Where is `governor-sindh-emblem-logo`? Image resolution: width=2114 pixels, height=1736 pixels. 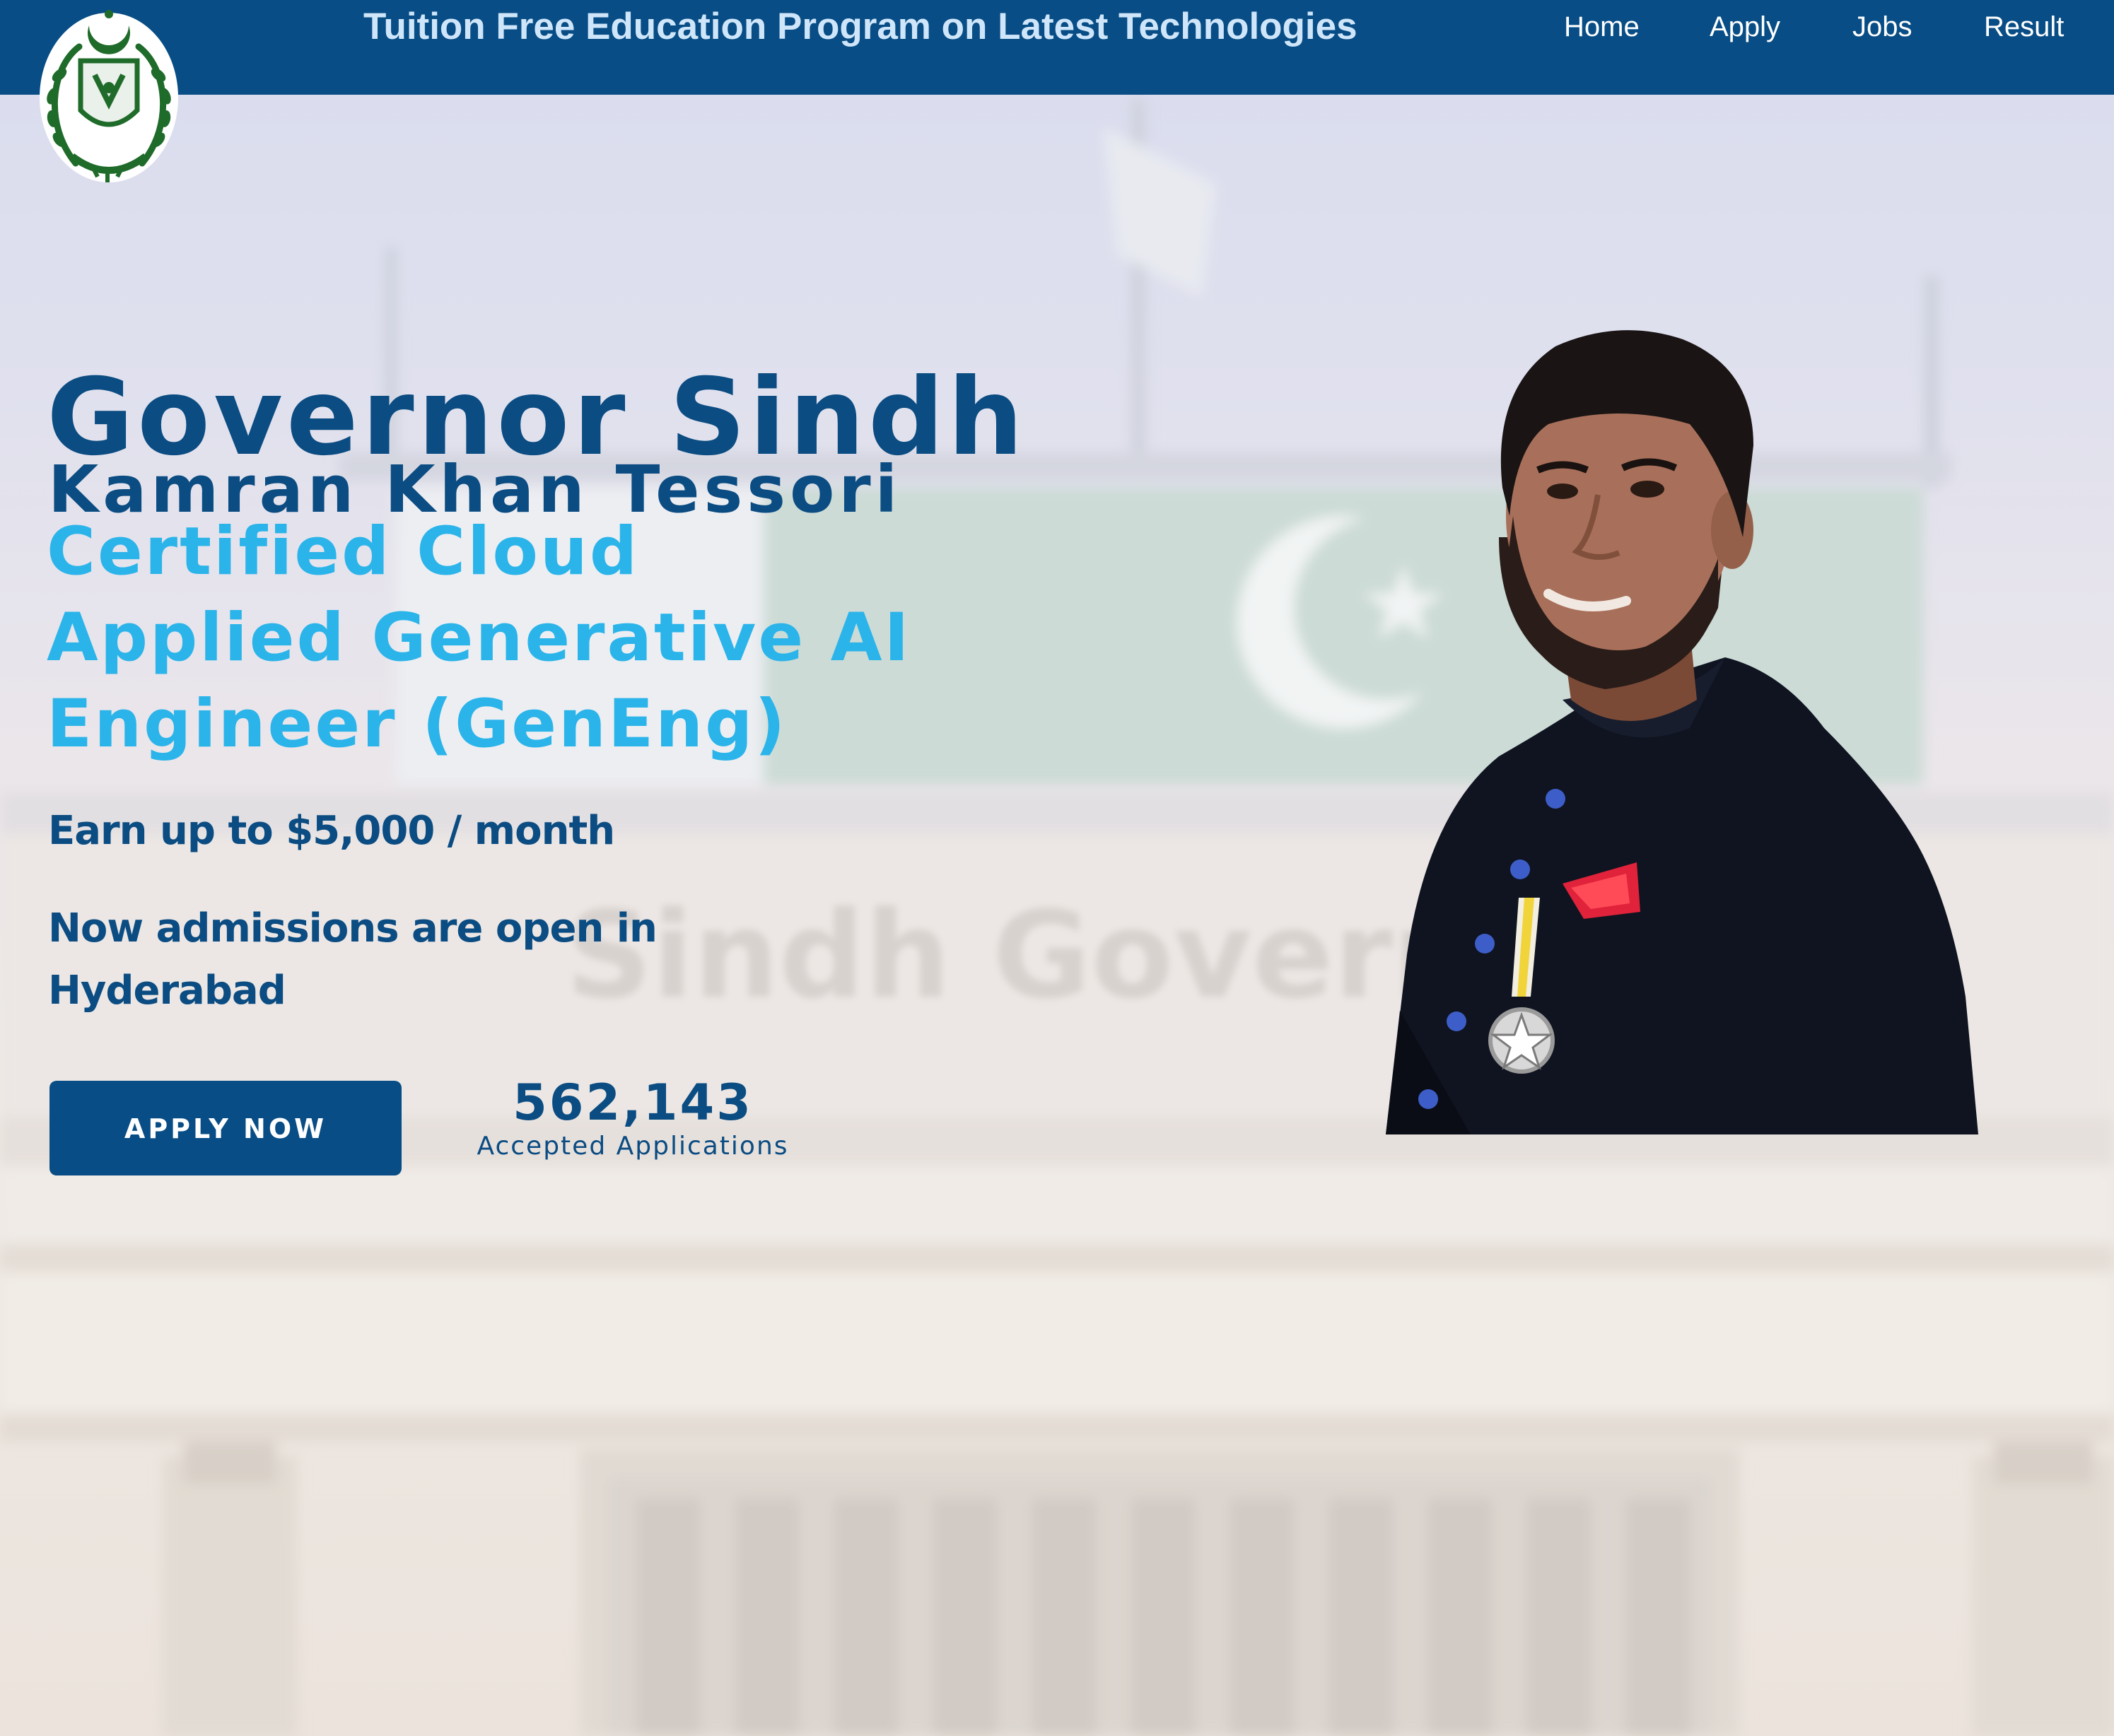 governor-sindh-emblem-logo is located at coordinates (109, 94).